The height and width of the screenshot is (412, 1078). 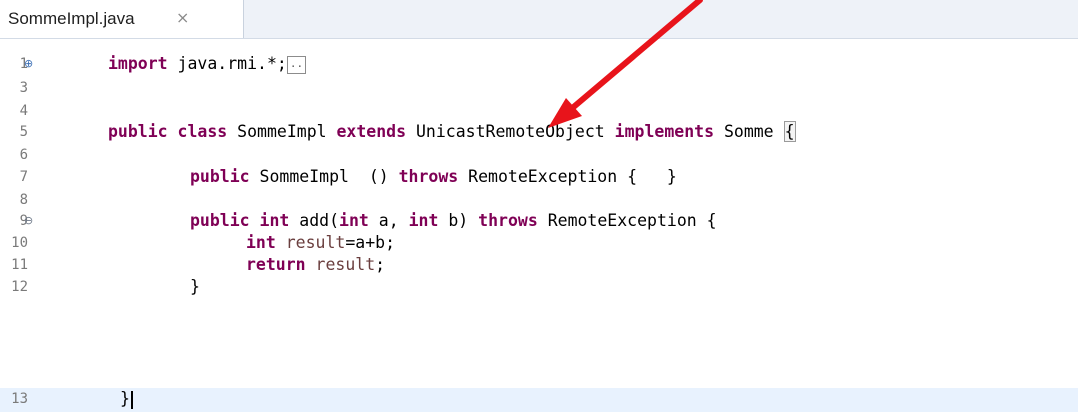 What do you see at coordinates (539, 64) in the screenshot?
I see `code-line-1: 1 ⊕ import java.rmi.*;..` at bounding box center [539, 64].